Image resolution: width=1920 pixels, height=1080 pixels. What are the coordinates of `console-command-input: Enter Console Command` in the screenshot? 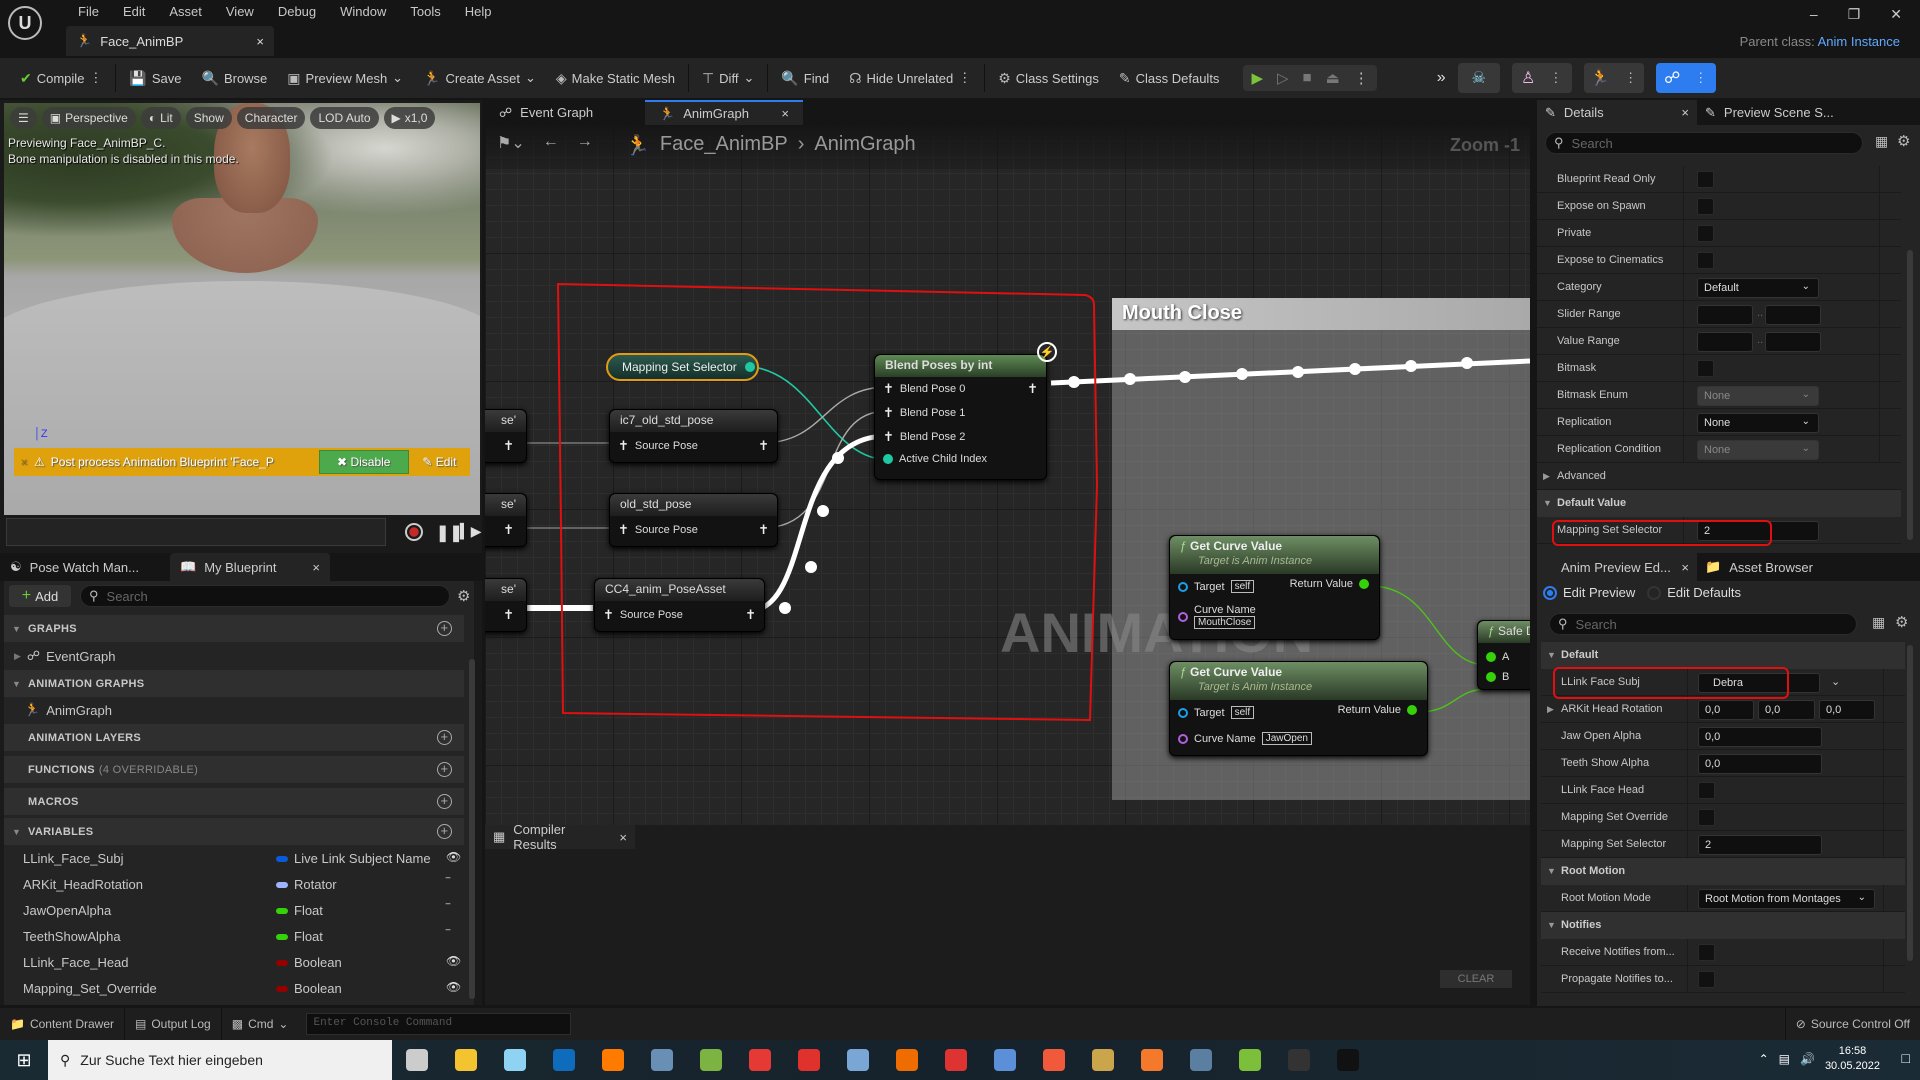 It's located at (439, 1024).